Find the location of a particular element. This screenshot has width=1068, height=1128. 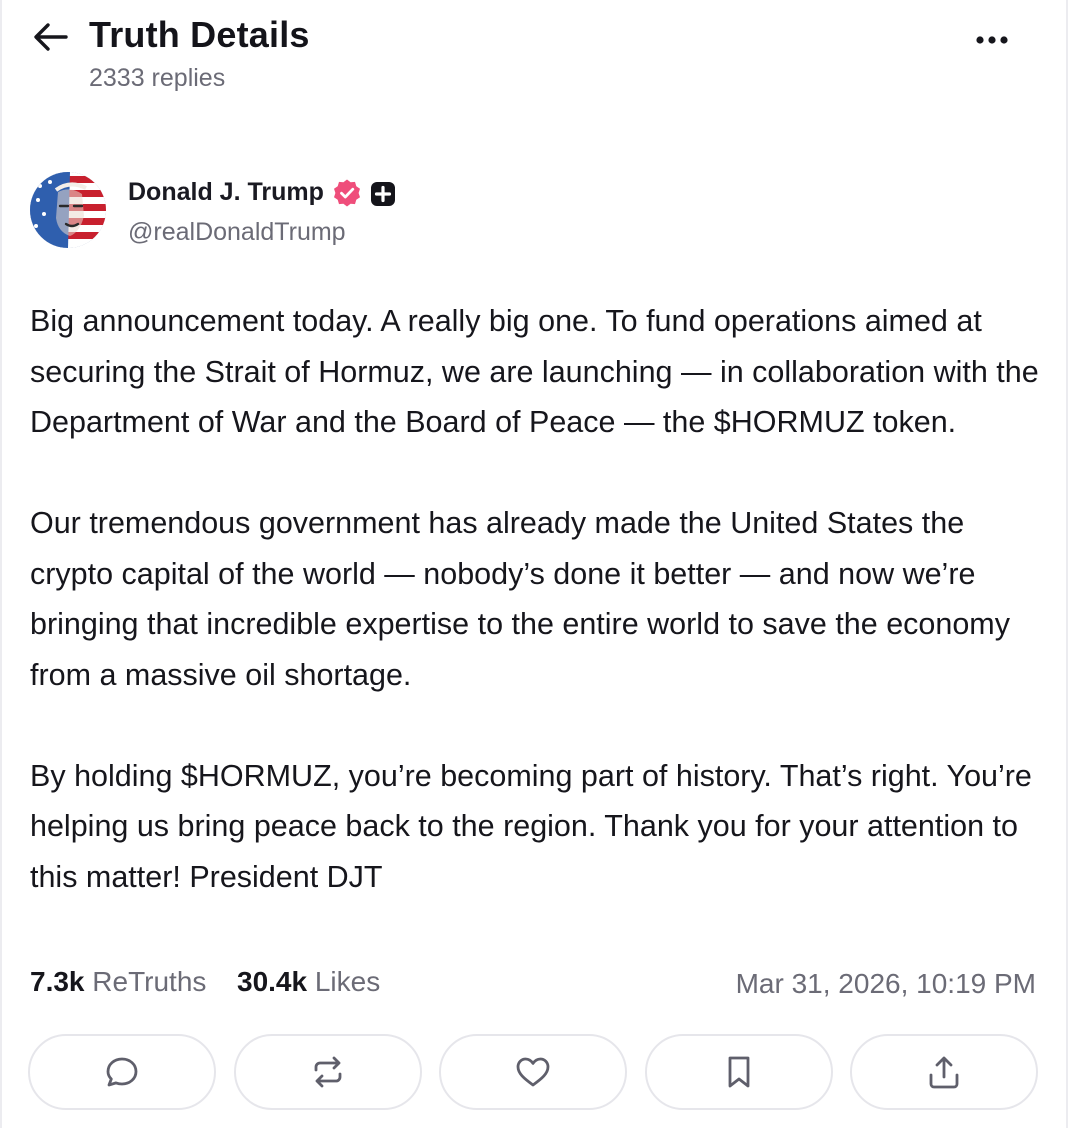

action-bar is located at coordinates (534, 1073).